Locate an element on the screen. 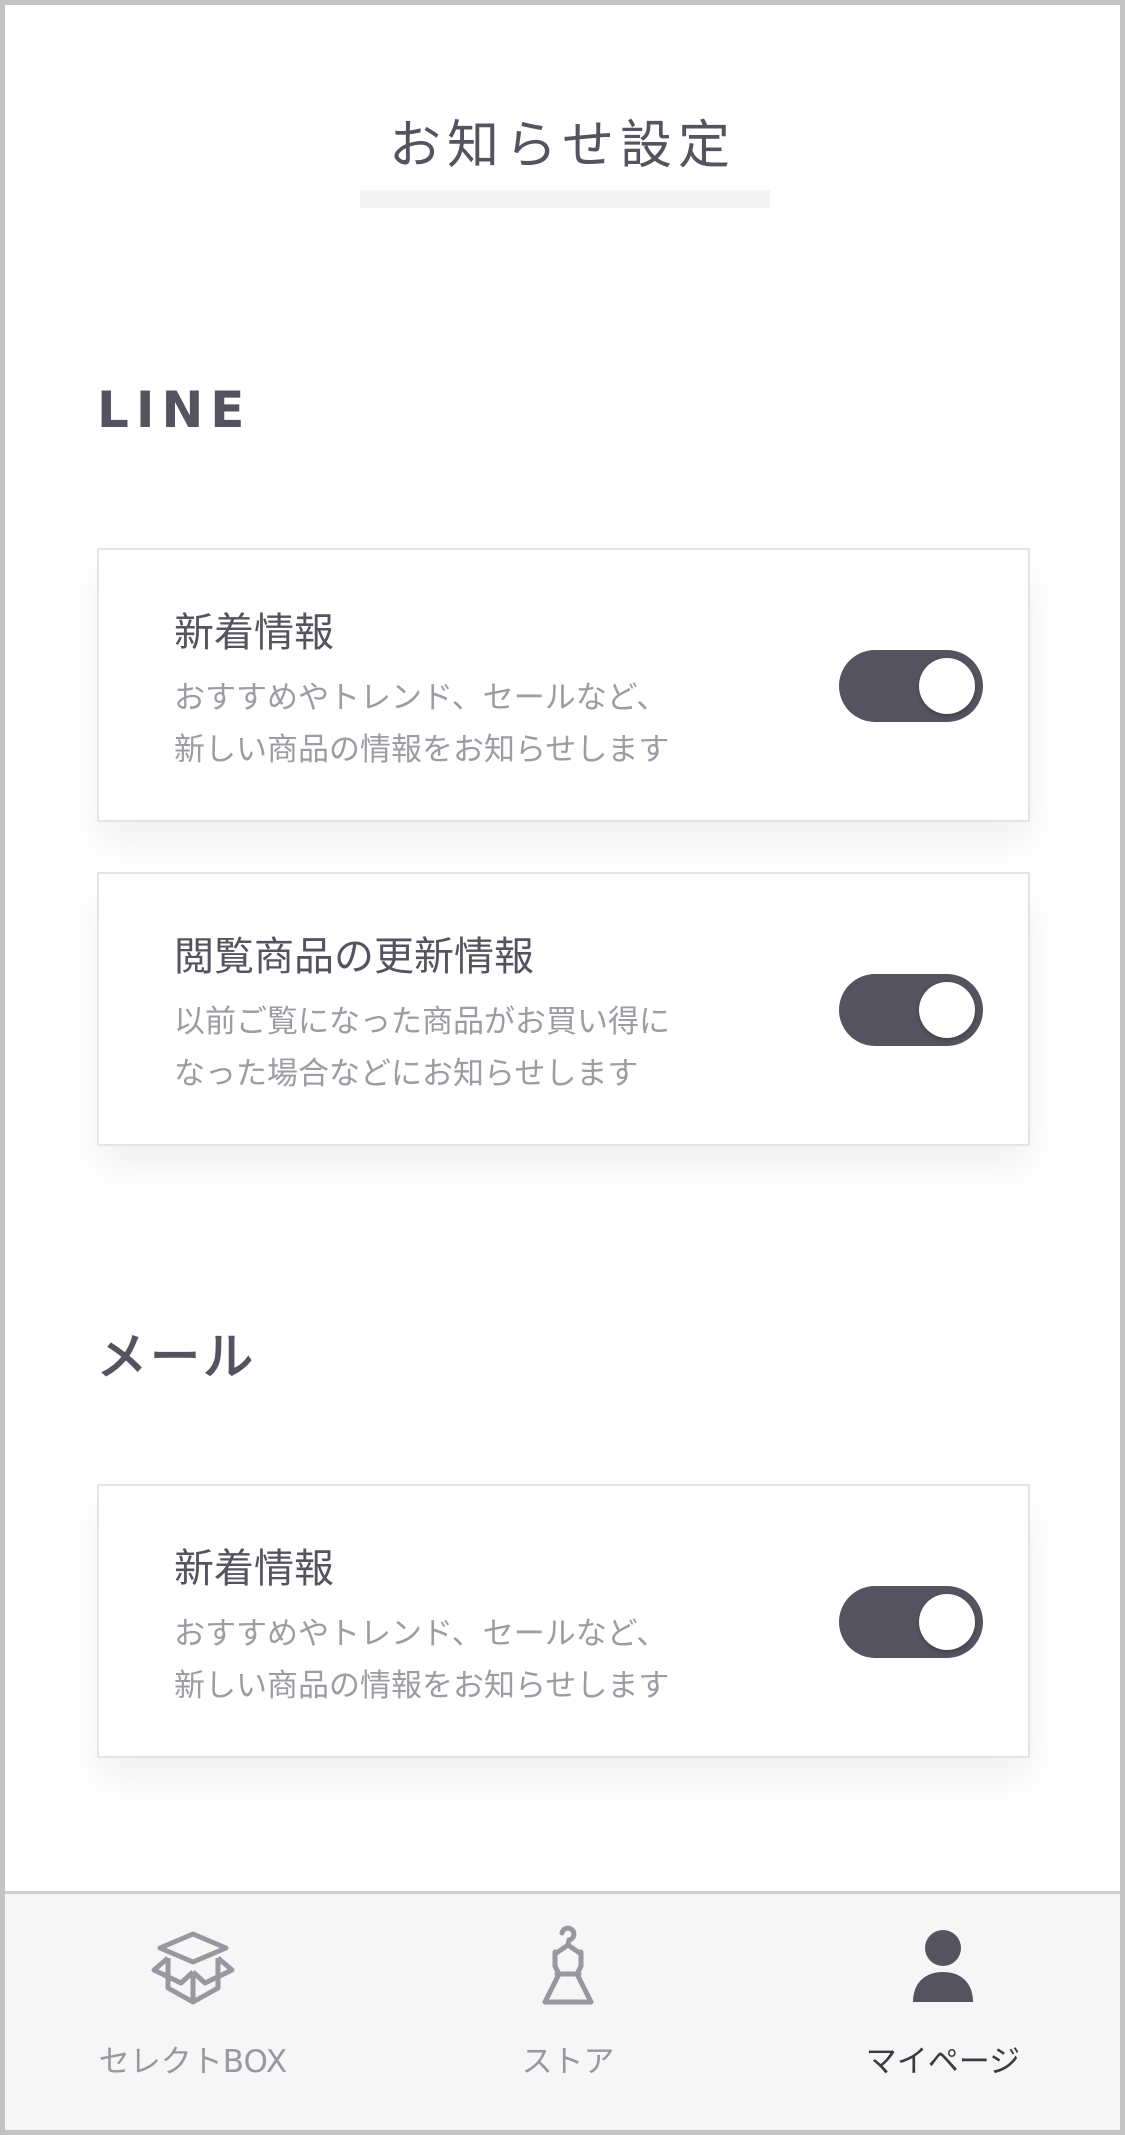 The image size is (1125, 2135). setting-card-line-new-arrivals: 新着情報 おすすめやトレンド、セールなど、 新しい商品の情報をお知らせします is located at coordinates (563, 685).